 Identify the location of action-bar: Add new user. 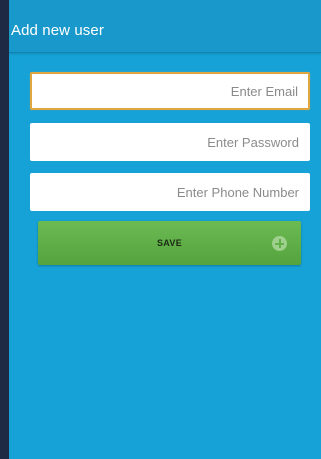
(165, 26).